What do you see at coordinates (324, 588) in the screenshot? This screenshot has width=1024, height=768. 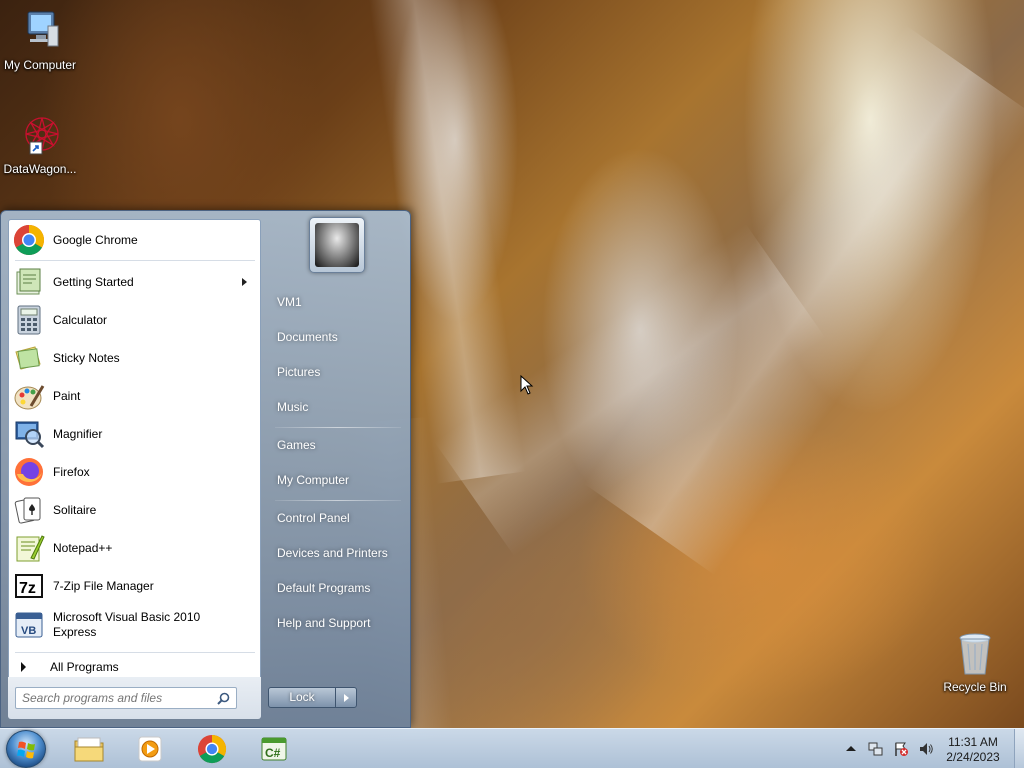 I see `place-label: Default Programs` at bounding box center [324, 588].